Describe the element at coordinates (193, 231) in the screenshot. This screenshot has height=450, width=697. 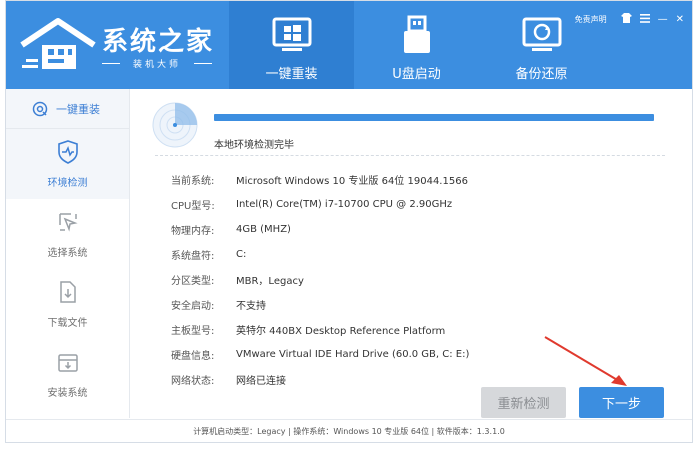
I see `info-key: 物理内存:` at that location.